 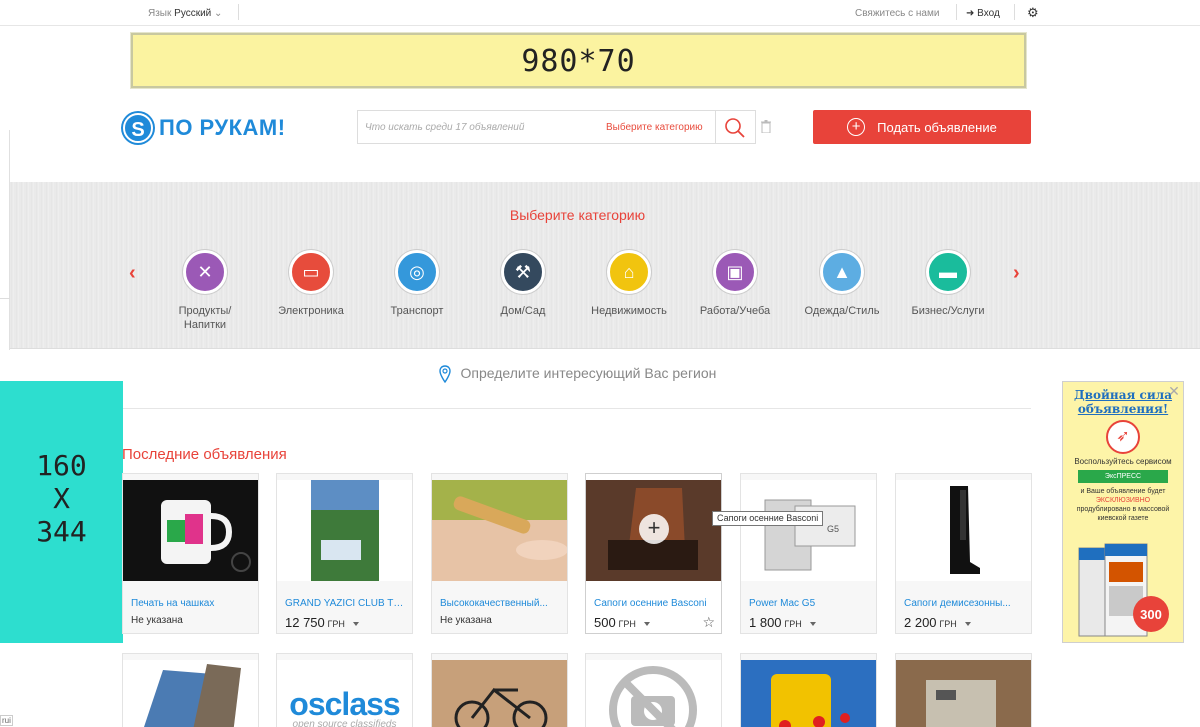 I want to click on listing-title: Сапоги осенние Basconi, so click(x=655, y=603).